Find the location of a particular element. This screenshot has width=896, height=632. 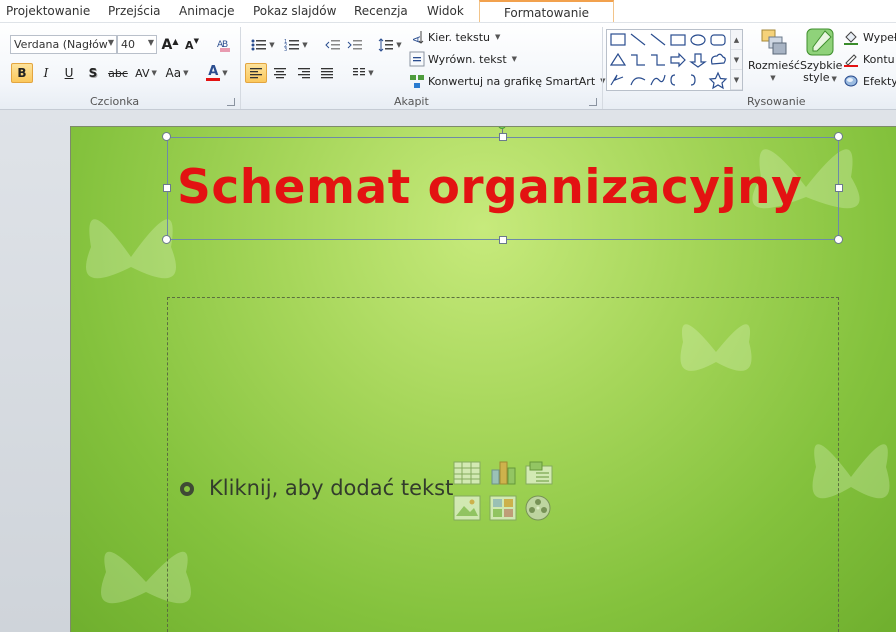

title-placeholder: Schemat organizacyjny is located at coordinates (503, 188).